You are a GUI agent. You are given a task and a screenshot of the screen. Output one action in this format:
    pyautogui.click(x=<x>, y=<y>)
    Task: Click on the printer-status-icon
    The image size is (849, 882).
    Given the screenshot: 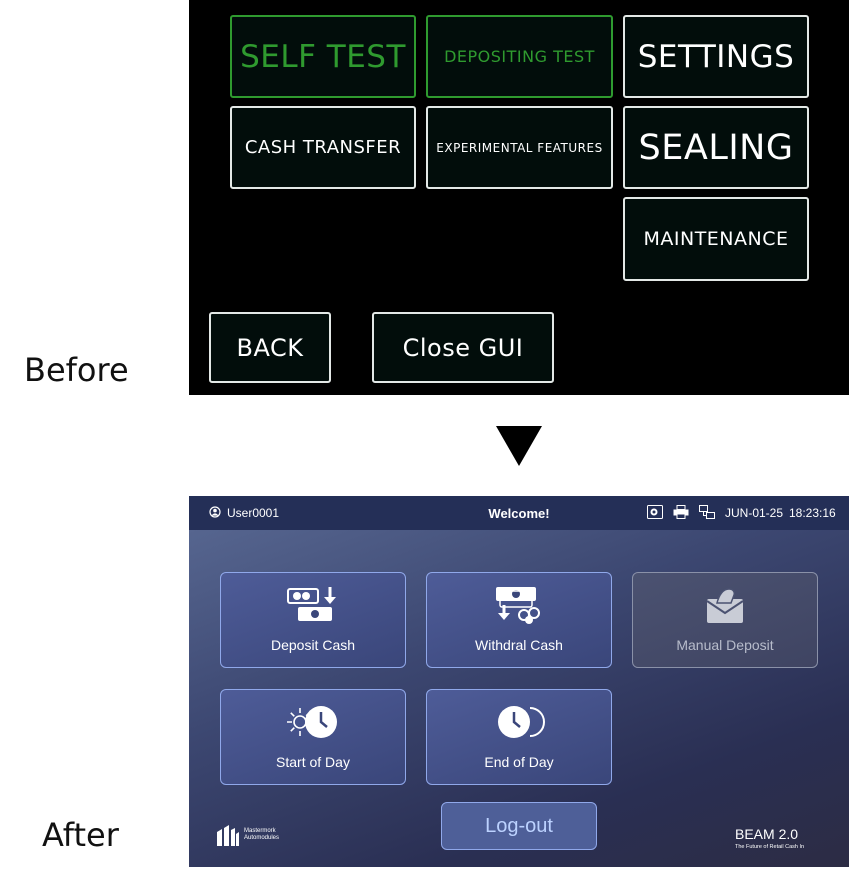 What is the action you would take?
    pyautogui.click(x=681, y=513)
    